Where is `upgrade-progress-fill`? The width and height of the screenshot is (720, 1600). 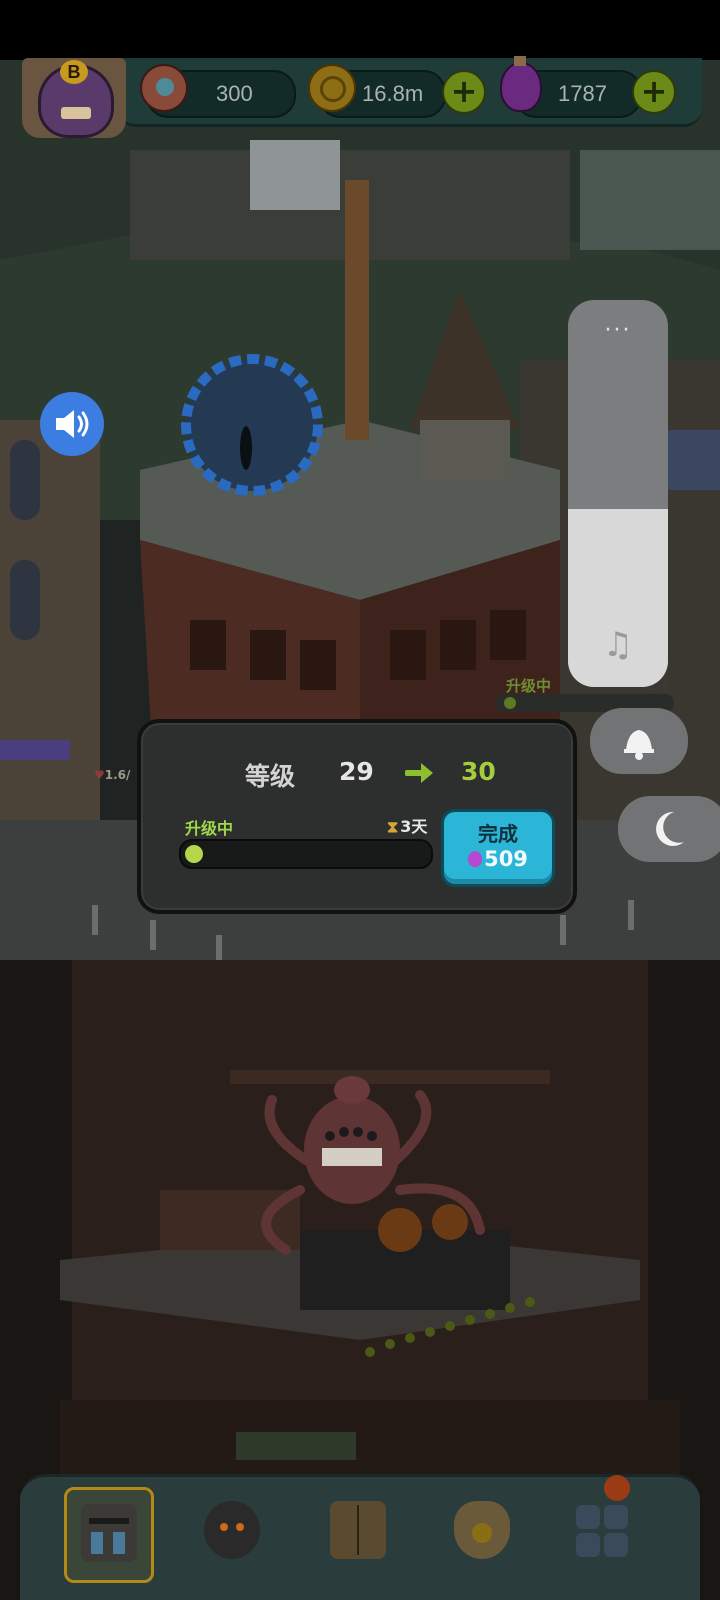
upgrade-progress-fill is located at coordinates (194, 854).